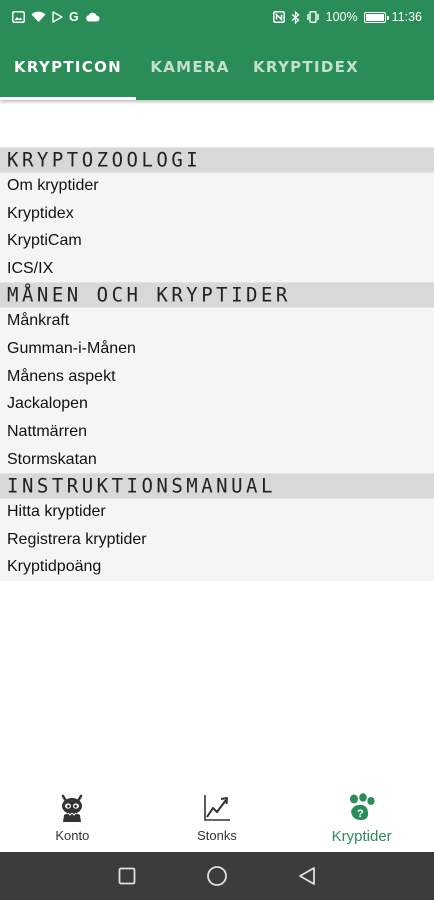  Describe the element at coordinates (217, 432) in the screenshot. I see `list-item-nattmarren: Nattmärren` at that location.